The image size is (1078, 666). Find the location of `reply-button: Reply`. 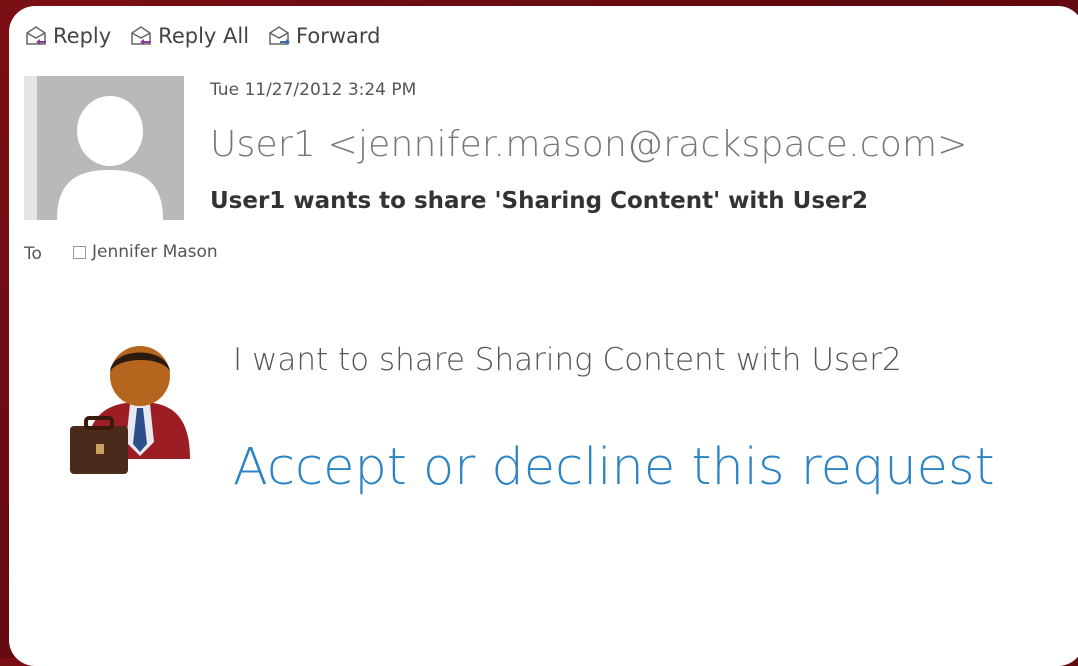

reply-button: Reply is located at coordinates (67, 36).